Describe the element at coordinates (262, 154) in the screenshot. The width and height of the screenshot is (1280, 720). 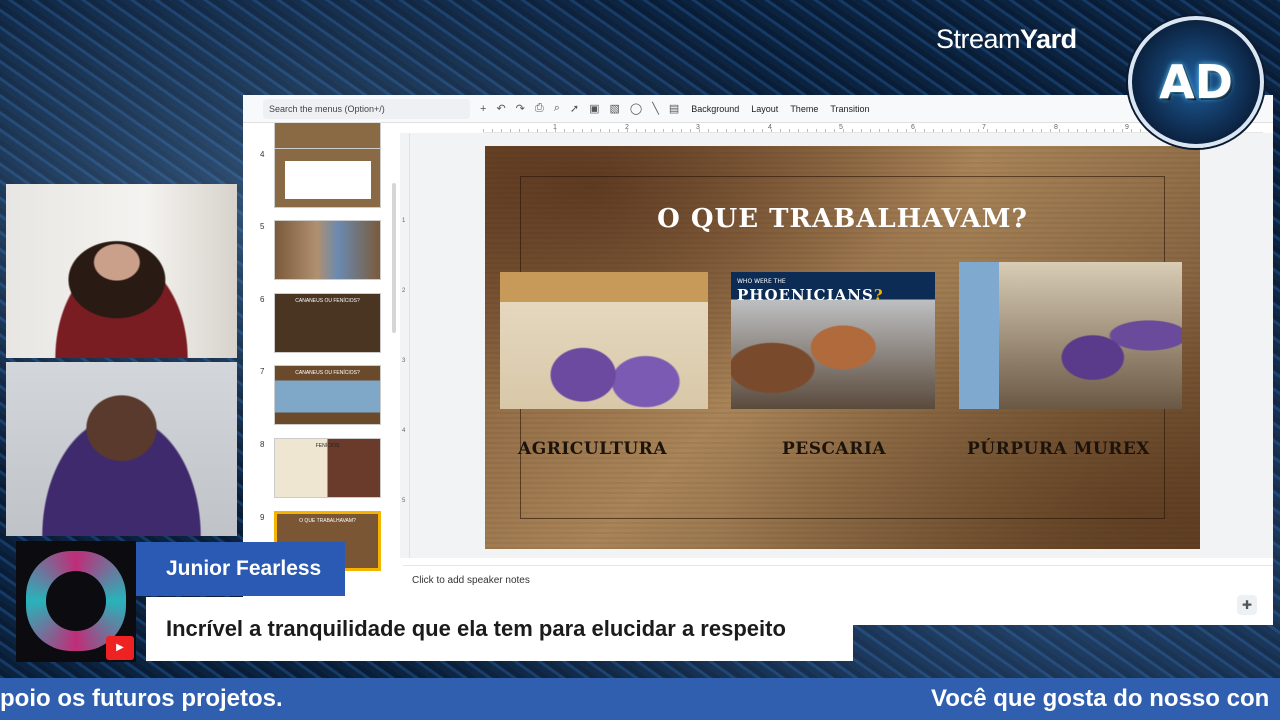
I see `thumbnail-number: 4` at that location.